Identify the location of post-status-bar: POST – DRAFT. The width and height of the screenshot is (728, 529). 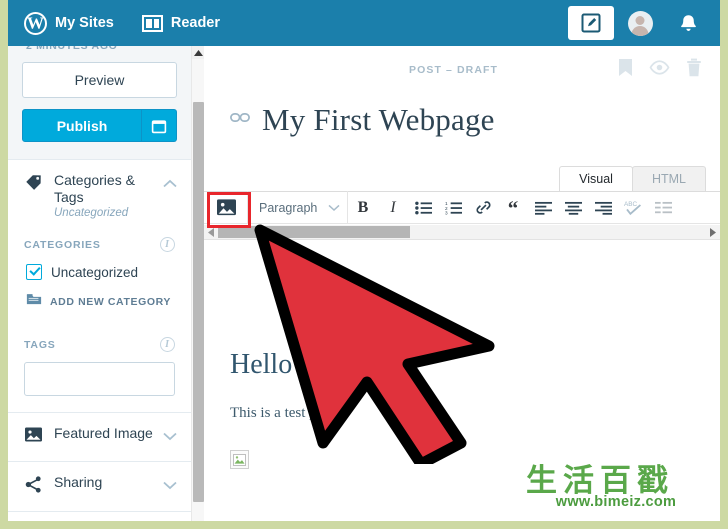
(462, 69).